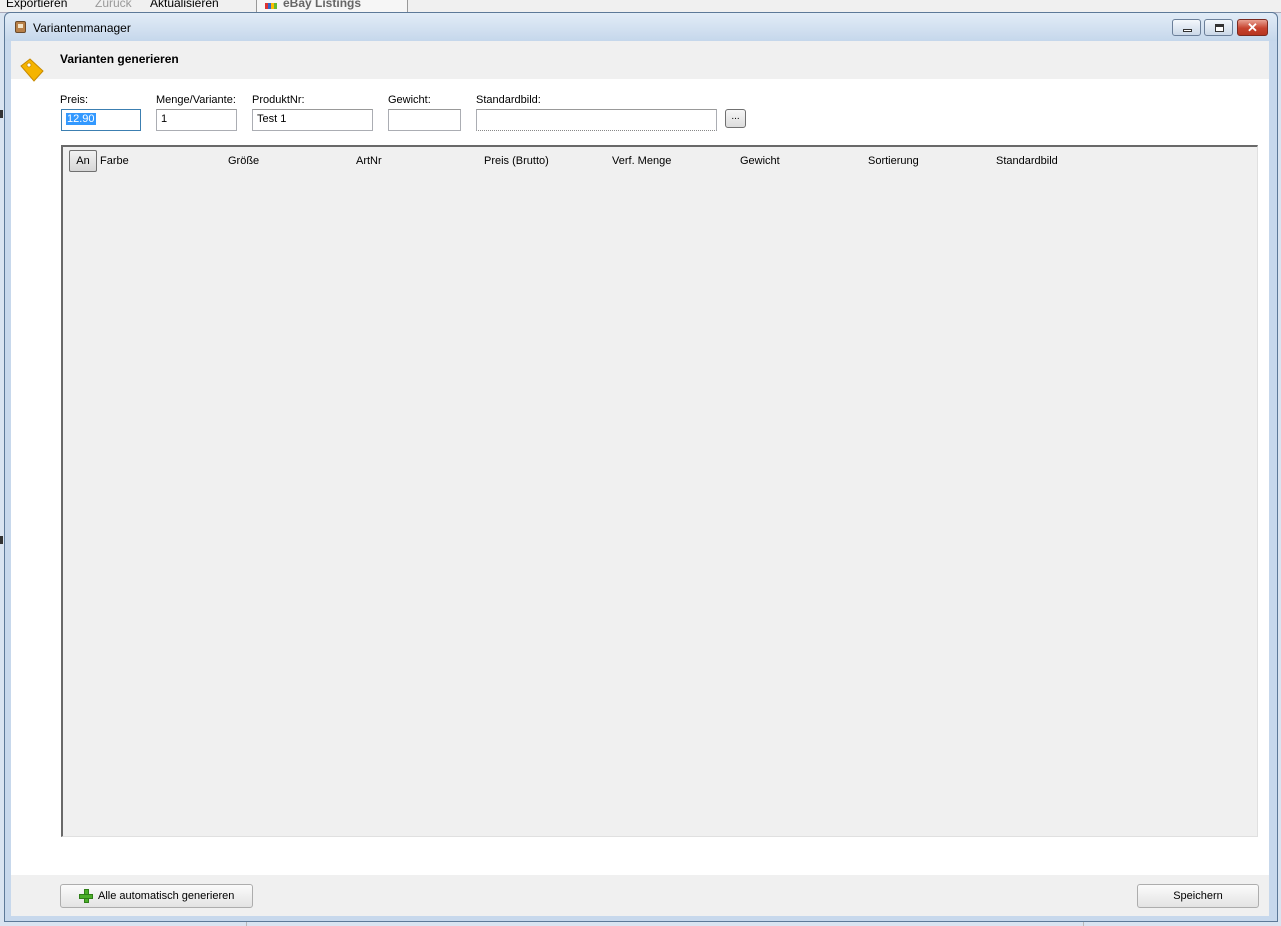 The height and width of the screenshot is (926, 1281). Describe the element at coordinates (196, 100) in the screenshot. I see `menge-label: Menge/Variante:` at that location.